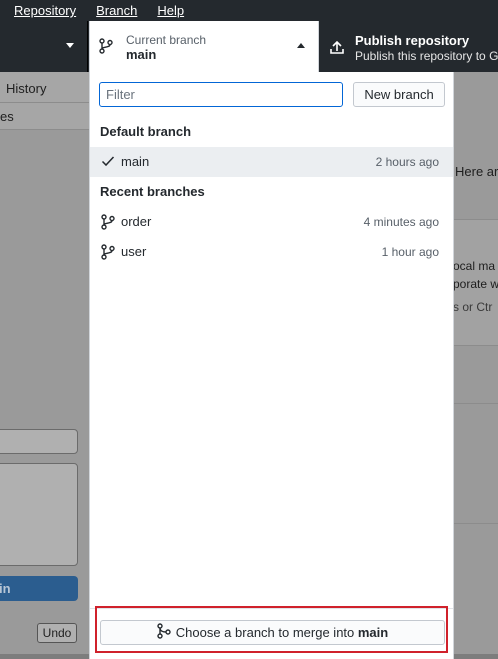 This screenshot has height=659, width=498. Describe the element at coordinates (399, 94) in the screenshot. I see `new-branch-button: New branch` at that location.